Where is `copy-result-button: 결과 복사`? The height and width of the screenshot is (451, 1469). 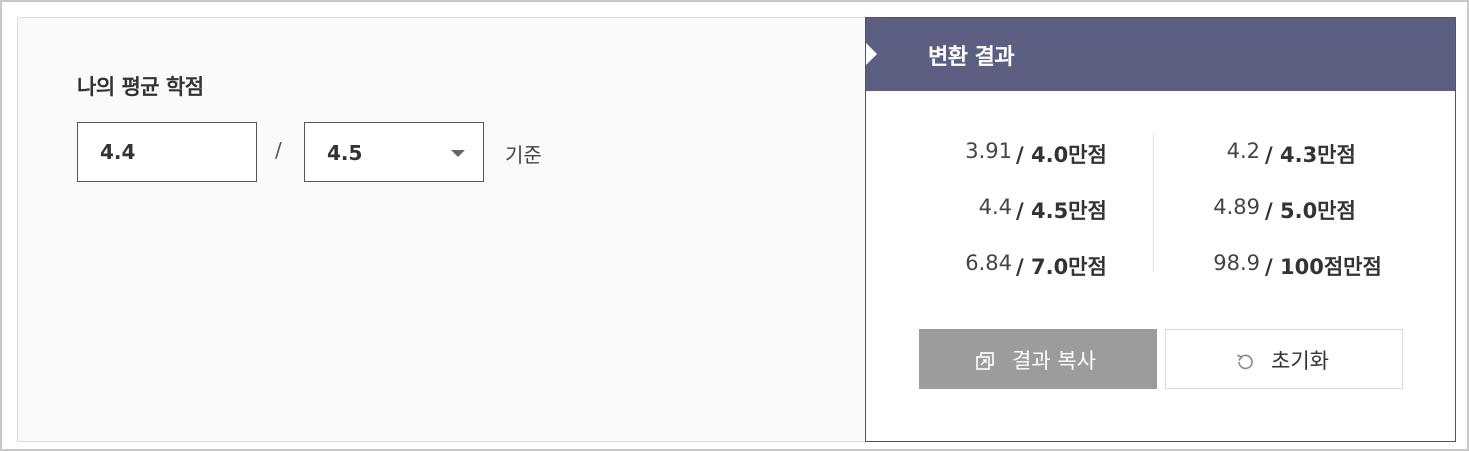
copy-result-button: 결과 복사 is located at coordinates (1038, 359).